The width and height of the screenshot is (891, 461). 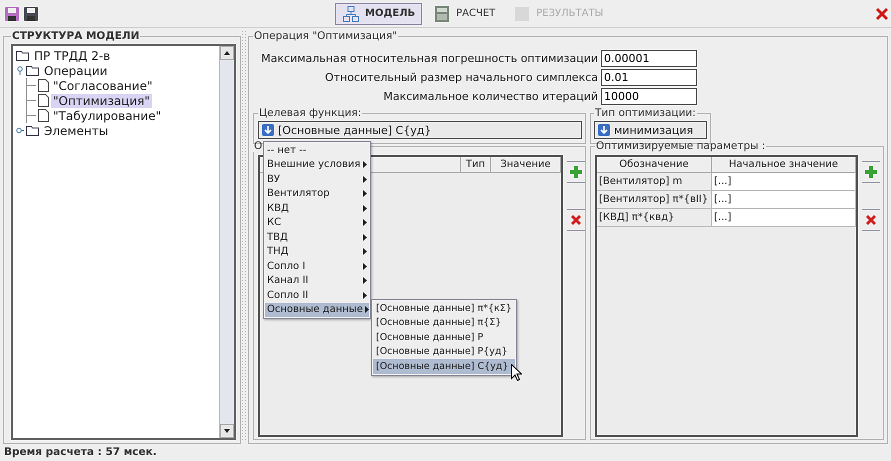 I want to click on target-function-dropdown: [Основные данные] C{уд}, so click(x=420, y=130).